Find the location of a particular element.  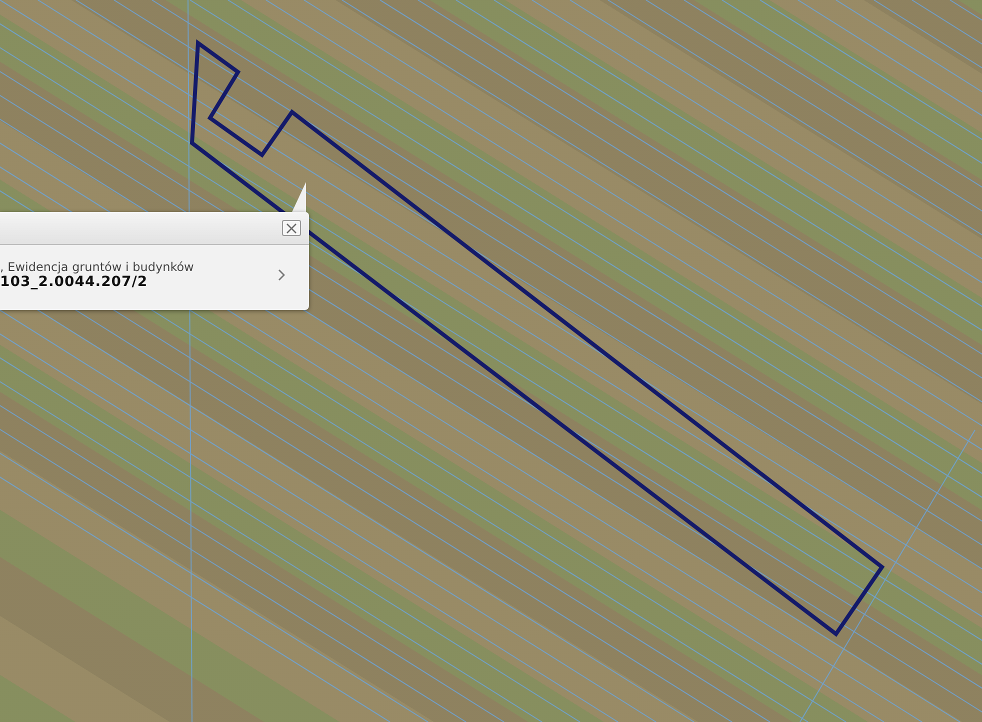

close-icon is located at coordinates (291, 228).